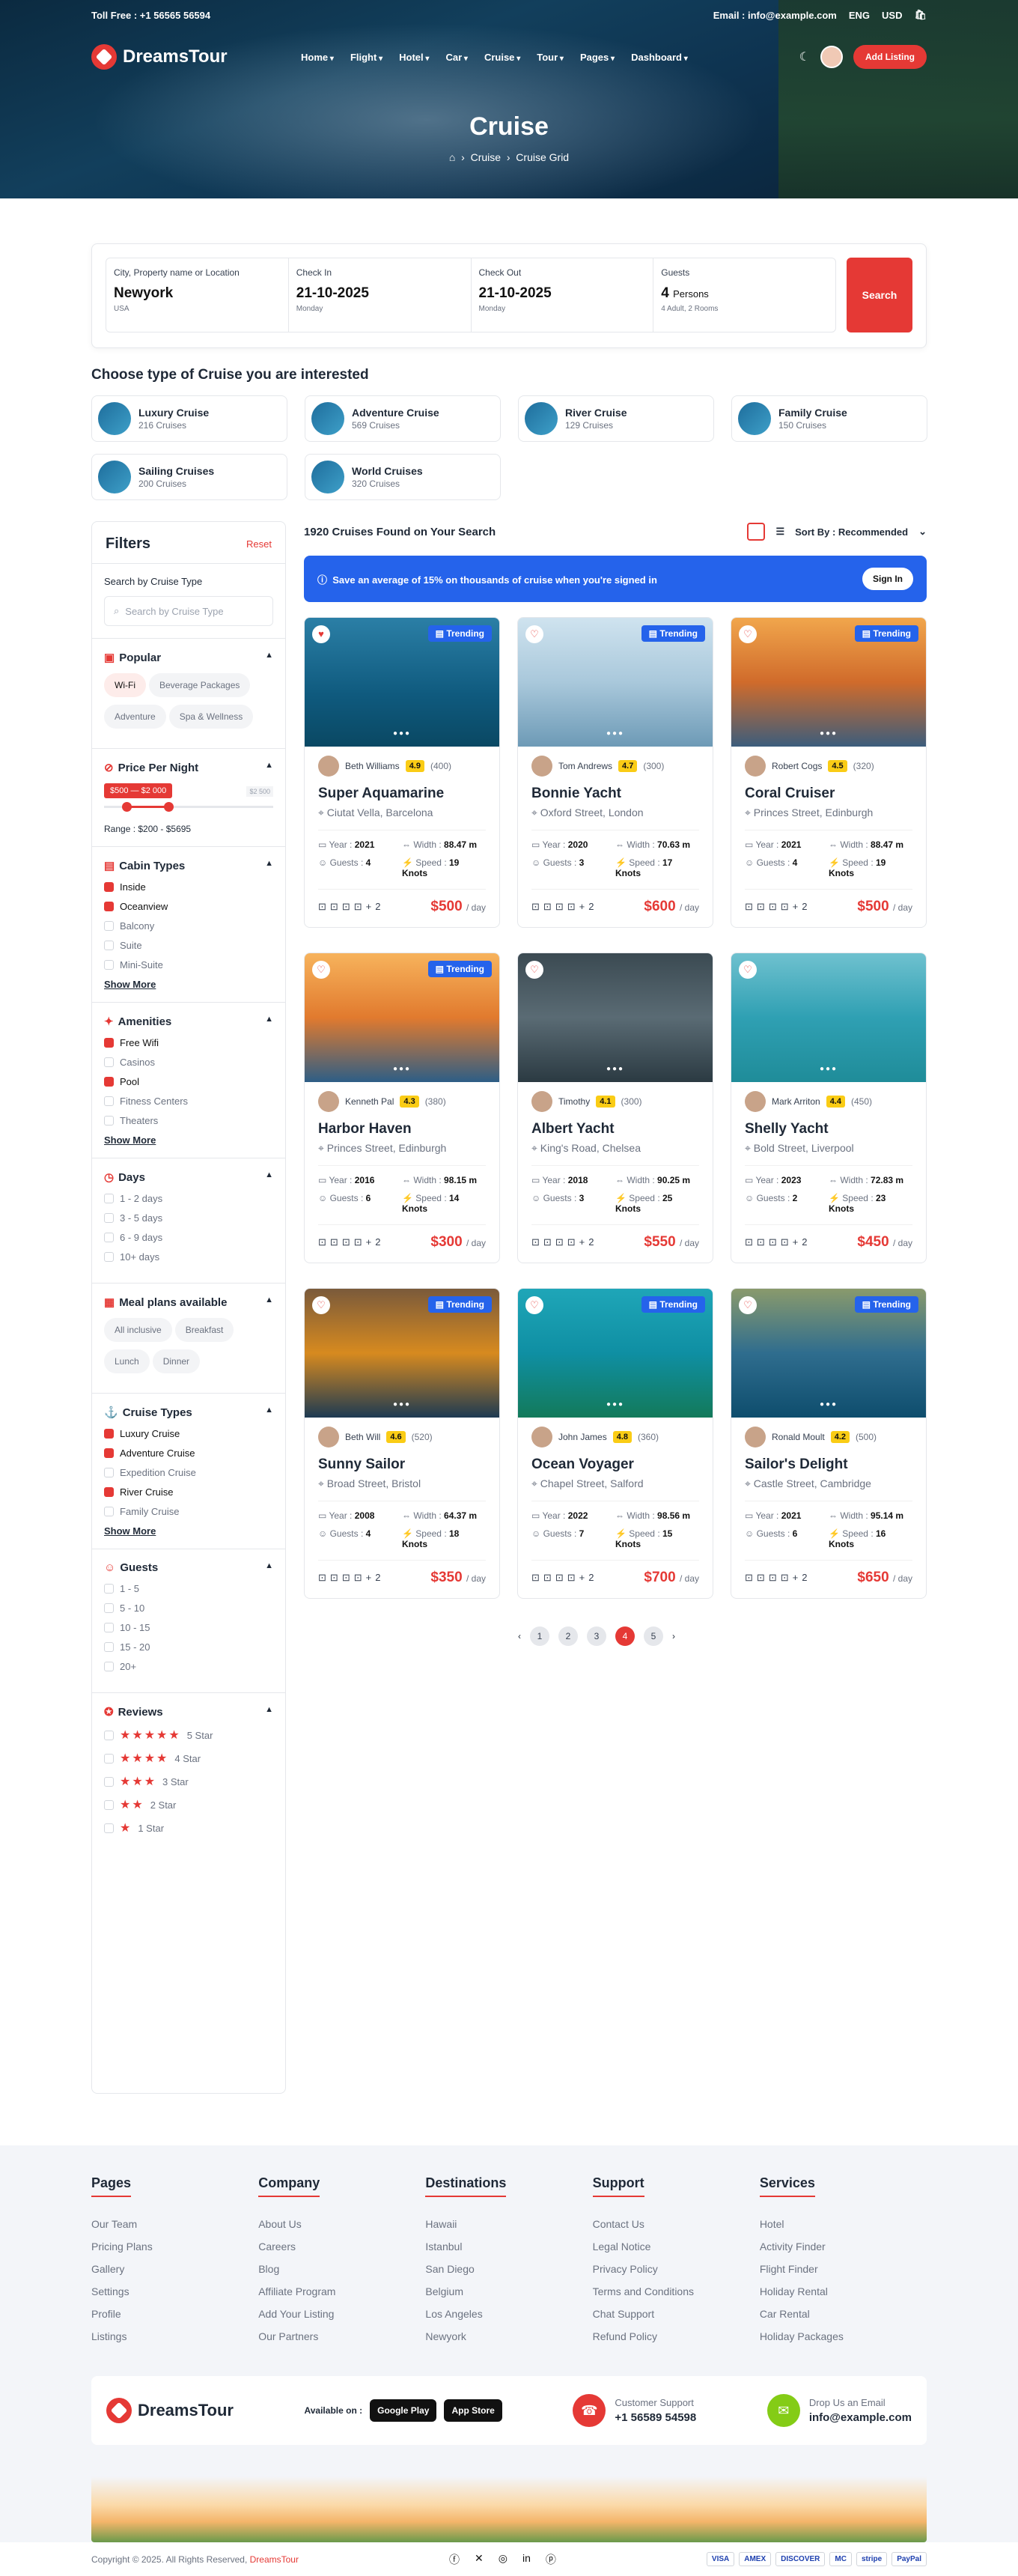 Image resolution: width=1018 pixels, height=2576 pixels. I want to click on linkedin-icon: in, so click(526, 2559).